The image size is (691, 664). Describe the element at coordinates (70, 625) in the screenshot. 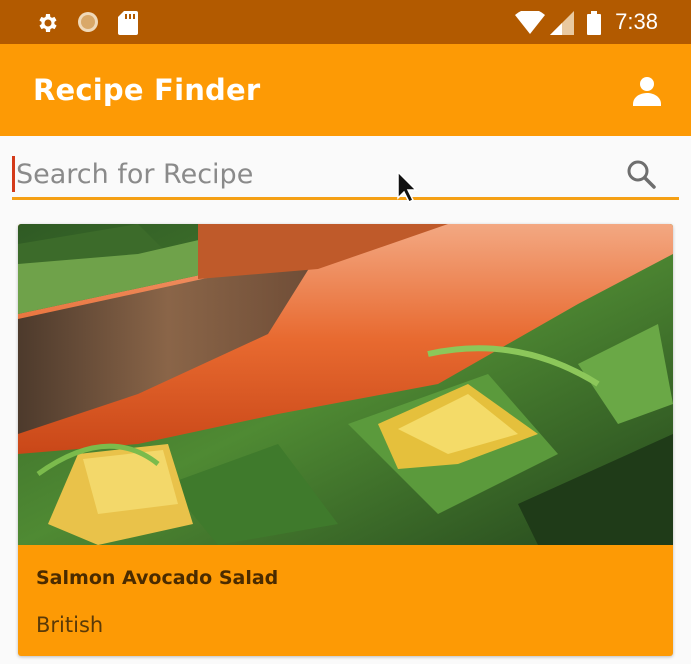

I see `recipe-cuisine: British` at that location.